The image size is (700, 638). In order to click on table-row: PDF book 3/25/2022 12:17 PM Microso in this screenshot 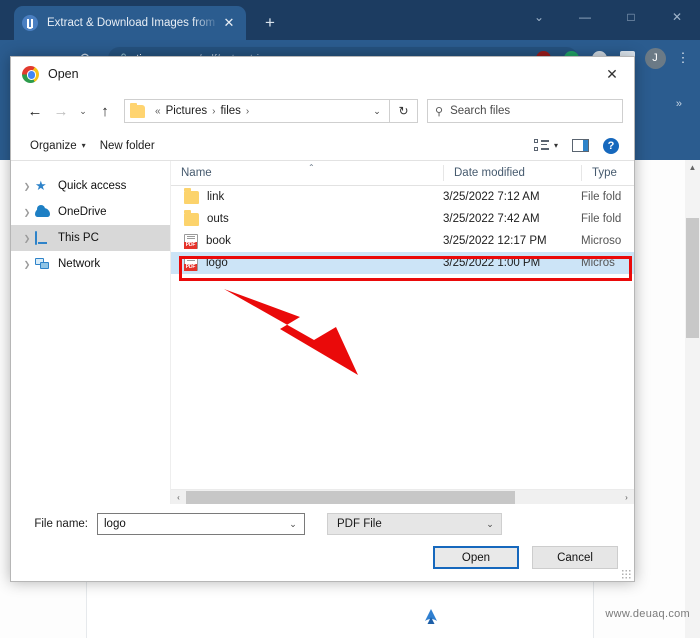, I will do `click(402, 241)`.